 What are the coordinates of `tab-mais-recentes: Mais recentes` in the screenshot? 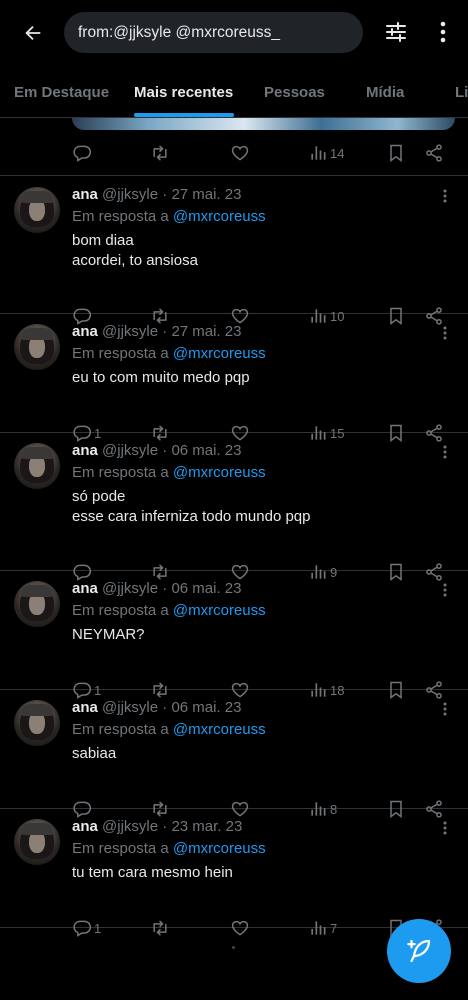 It's located at (183, 92).